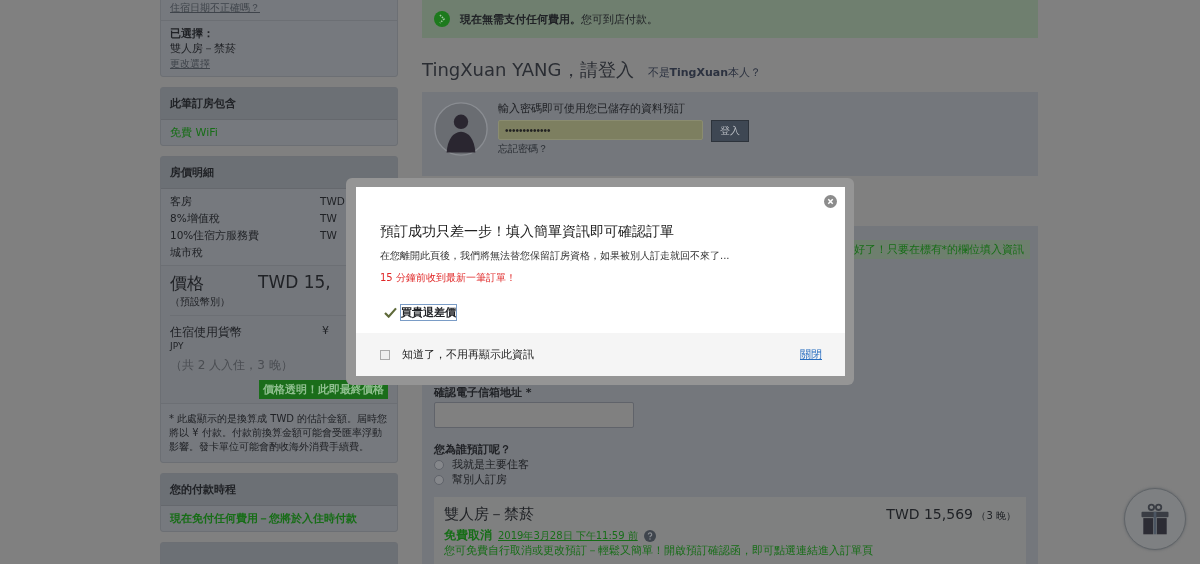 Image resolution: width=1200 pixels, height=564 pixels. What do you see at coordinates (187, 252) in the screenshot?
I see `price-label: 城市稅` at bounding box center [187, 252].